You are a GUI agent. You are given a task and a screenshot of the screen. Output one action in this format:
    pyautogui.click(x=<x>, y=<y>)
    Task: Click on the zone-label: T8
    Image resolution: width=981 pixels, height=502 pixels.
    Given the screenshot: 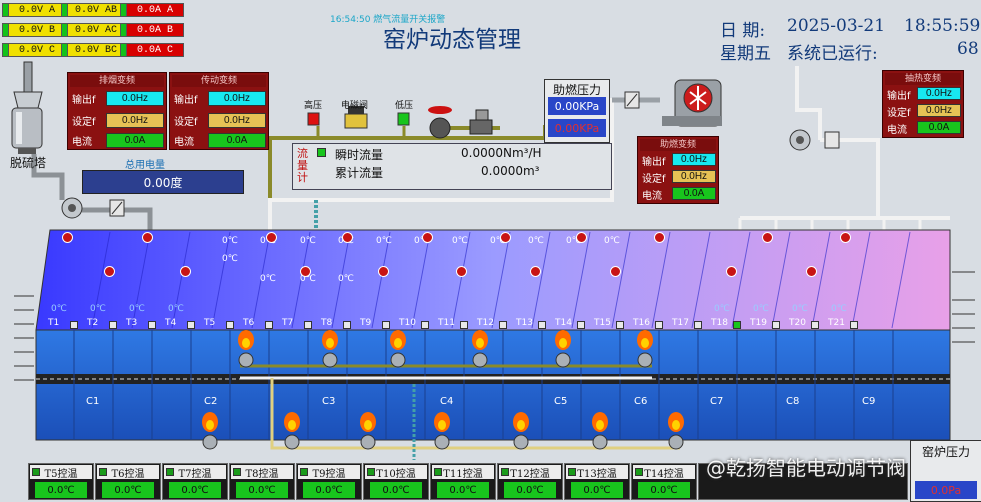 What is the action you would take?
    pyautogui.click(x=327, y=323)
    